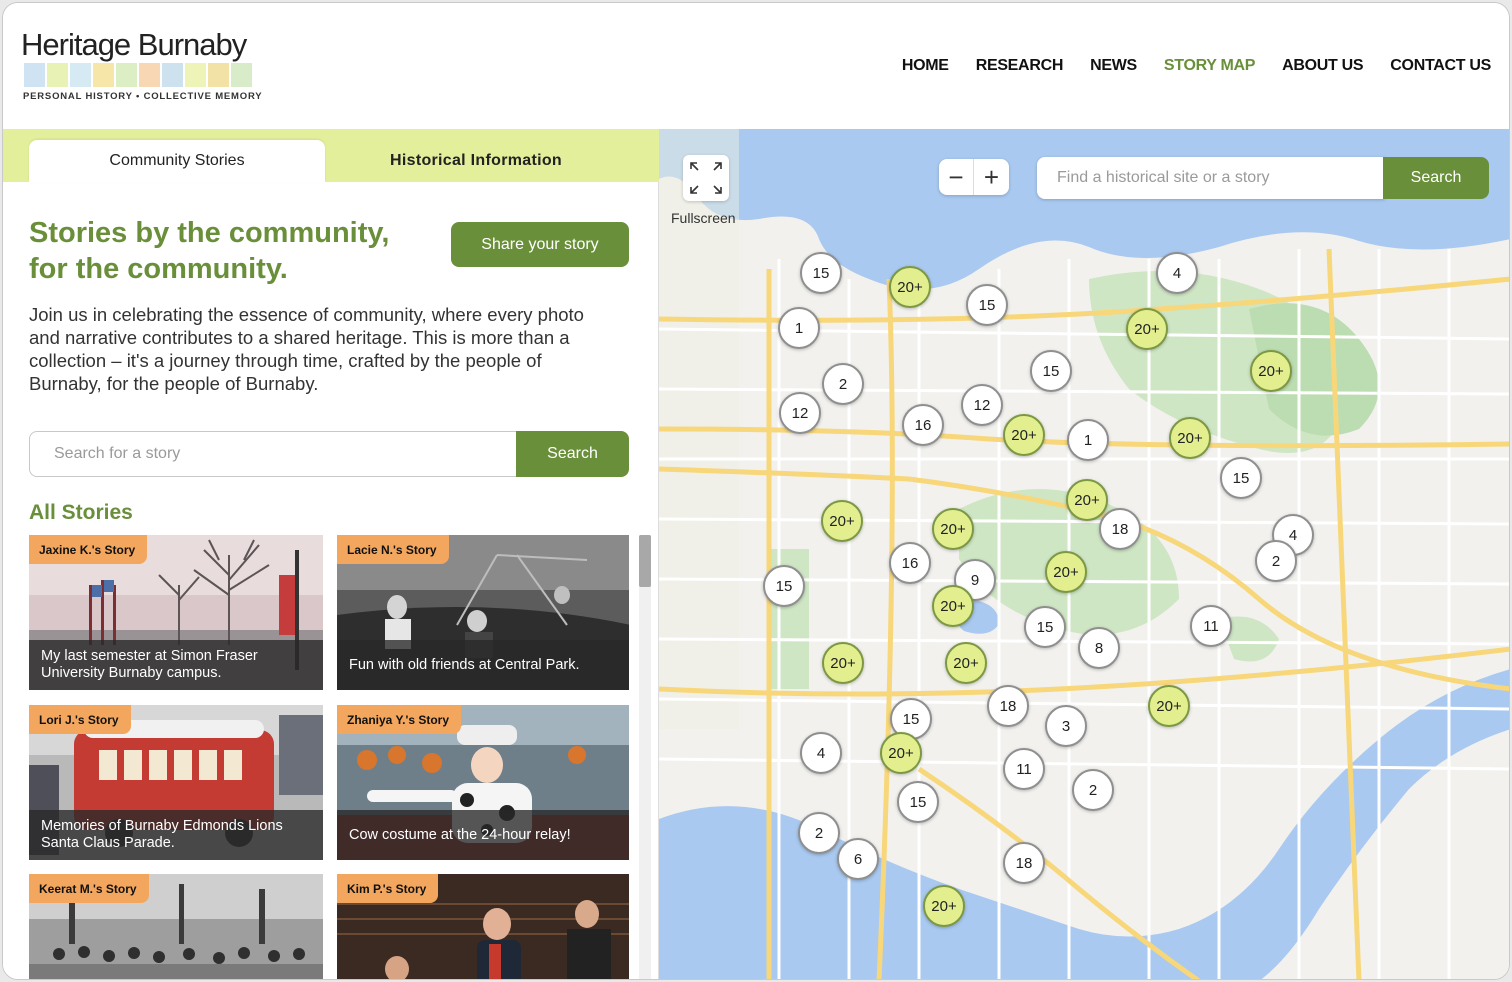 The image size is (1512, 982). I want to click on fullscreen-icon, so click(706, 178).